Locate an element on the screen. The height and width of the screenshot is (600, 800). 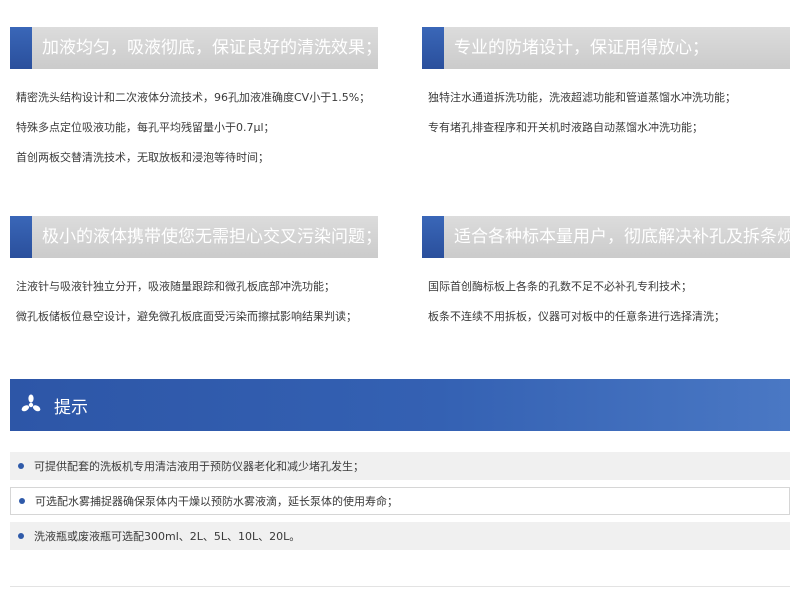
tip-text: 可提供配套的洗板机专用清洁液用于预防仪器老化和减少堵孔发生； is located at coordinates (199, 466).